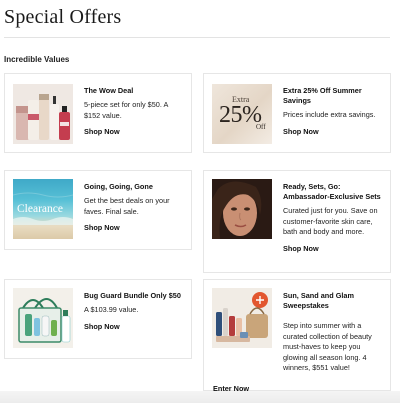  What do you see at coordinates (37, 59) in the screenshot?
I see `section-label: Incredible Values` at bounding box center [37, 59].